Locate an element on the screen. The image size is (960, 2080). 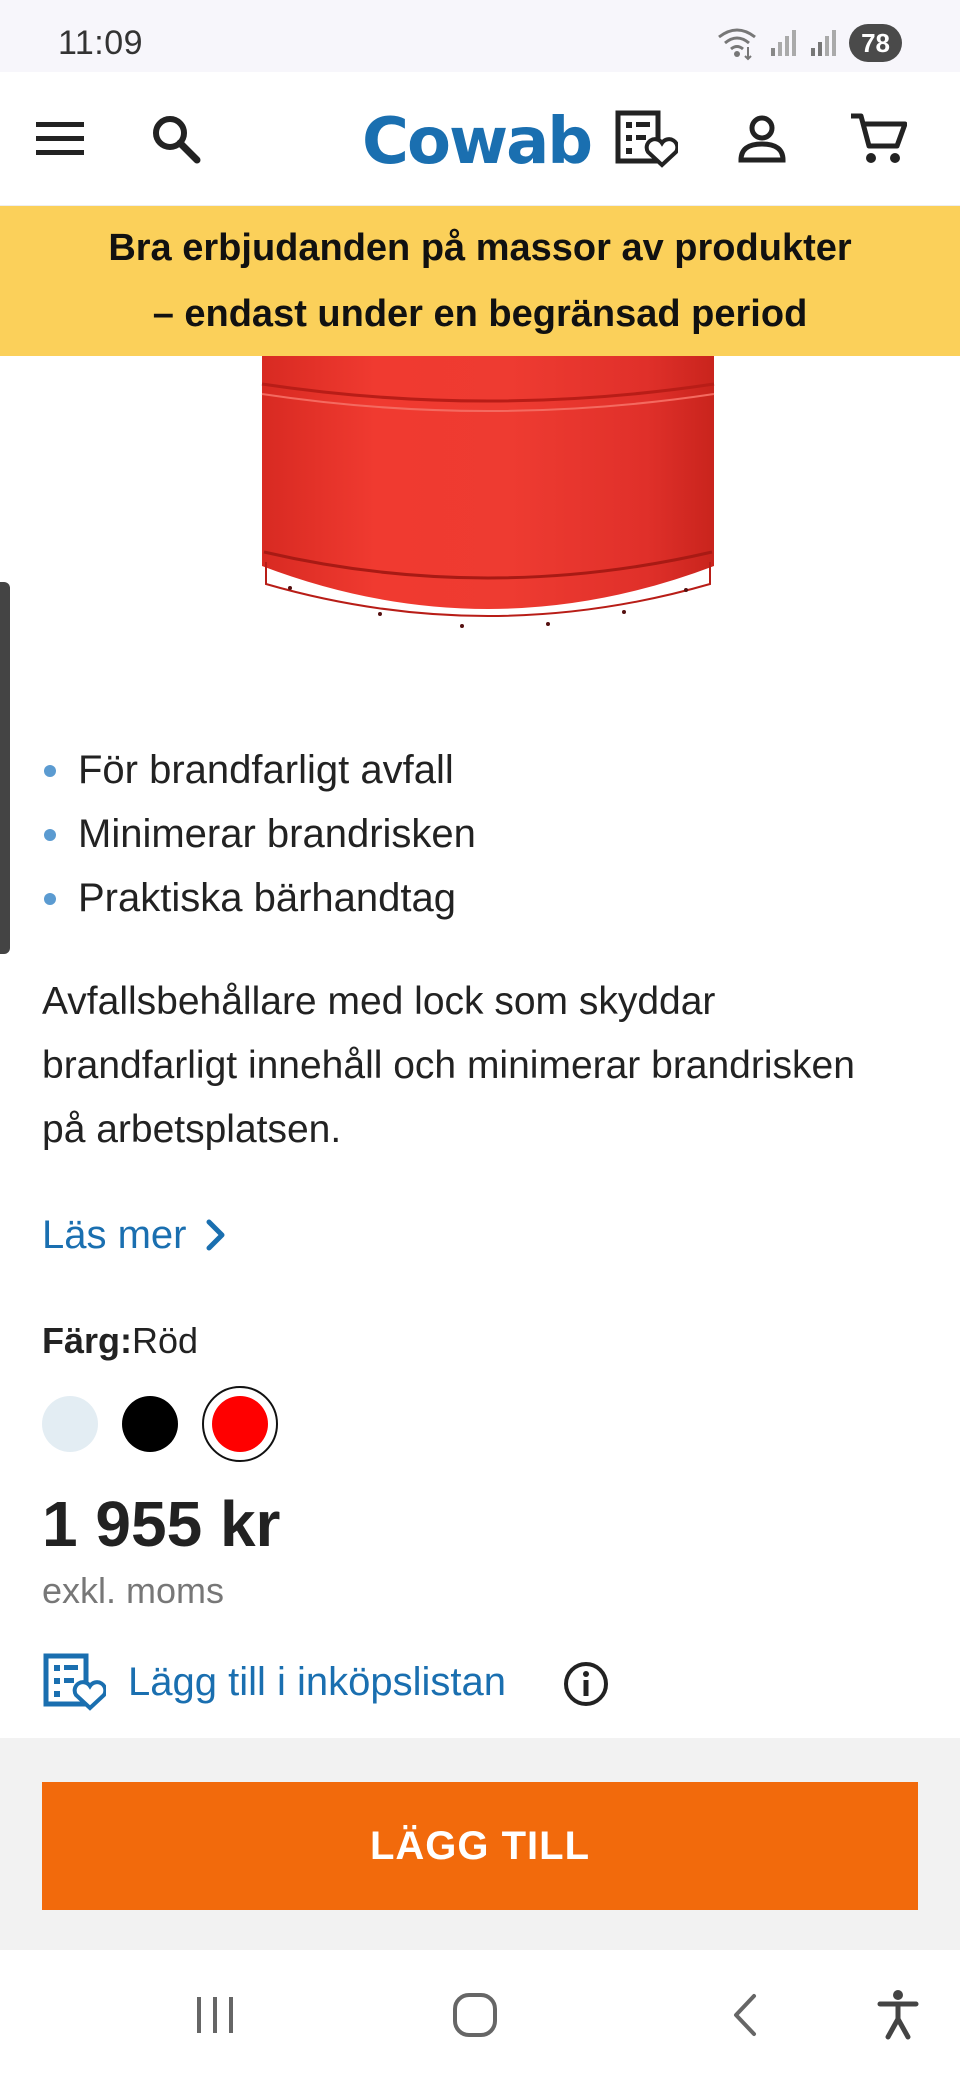
system-nav-bar is located at coordinates (480, 2015).